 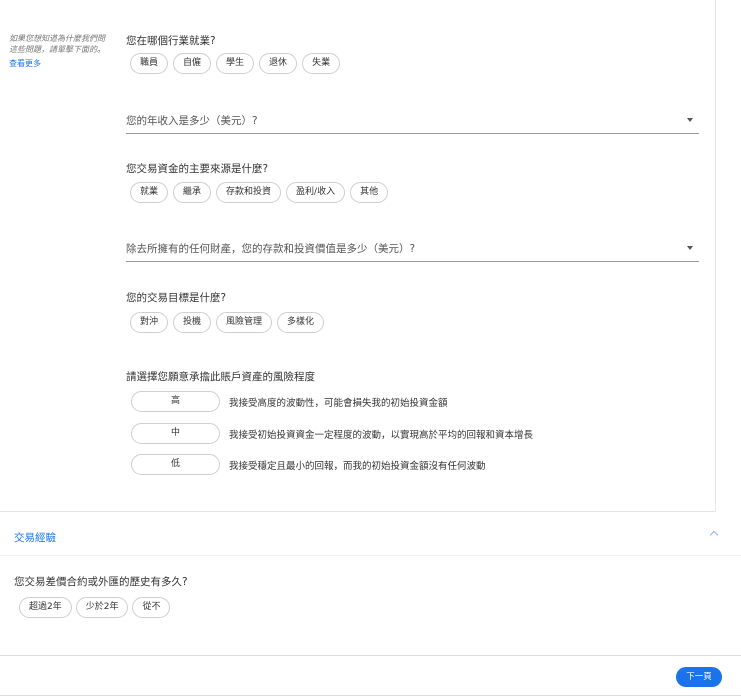 What do you see at coordinates (271, 249) in the screenshot?
I see `savings-value-placeholder: 除去所擁有的任何財產，您的存款和投資價值是多少（美元）?` at bounding box center [271, 249].